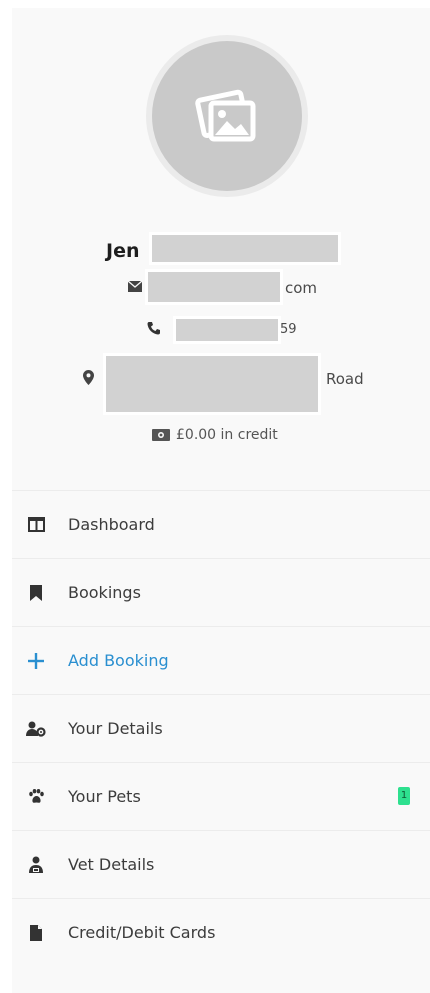 This screenshot has height=993, width=430. What do you see at coordinates (227, 330) in the screenshot?
I see `redacted-phone` at bounding box center [227, 330].